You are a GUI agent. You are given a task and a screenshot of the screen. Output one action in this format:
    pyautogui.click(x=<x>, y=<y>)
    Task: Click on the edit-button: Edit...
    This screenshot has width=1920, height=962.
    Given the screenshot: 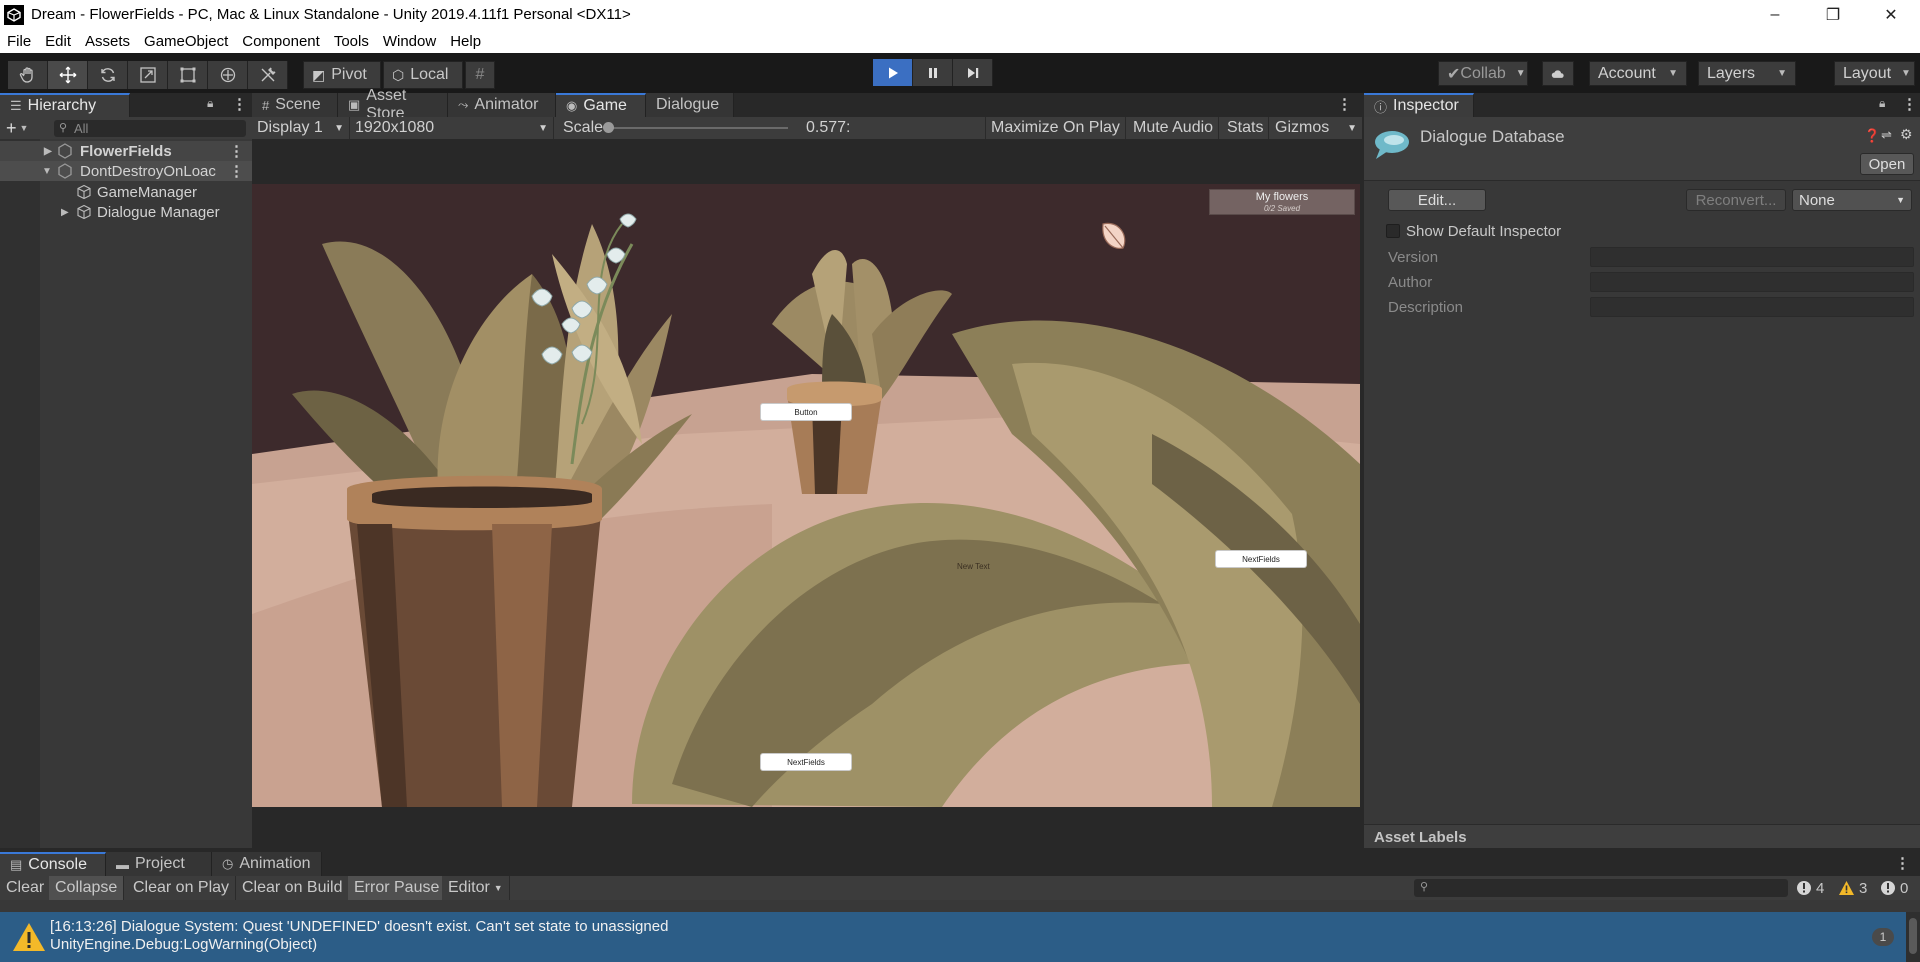 What is the action you would take?
    pyautogui.click(x=1437, y=200)
    